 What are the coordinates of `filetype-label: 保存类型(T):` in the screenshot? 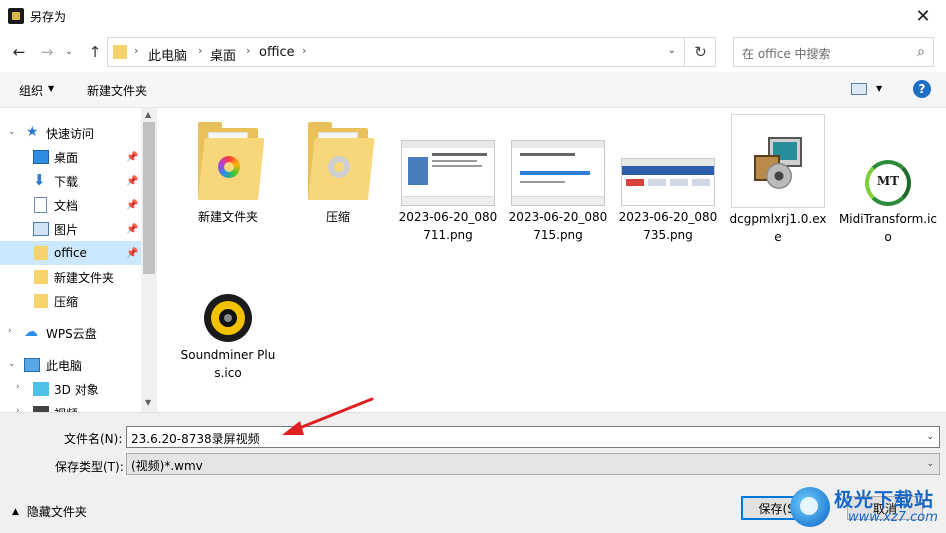 It's located at (89, 467).